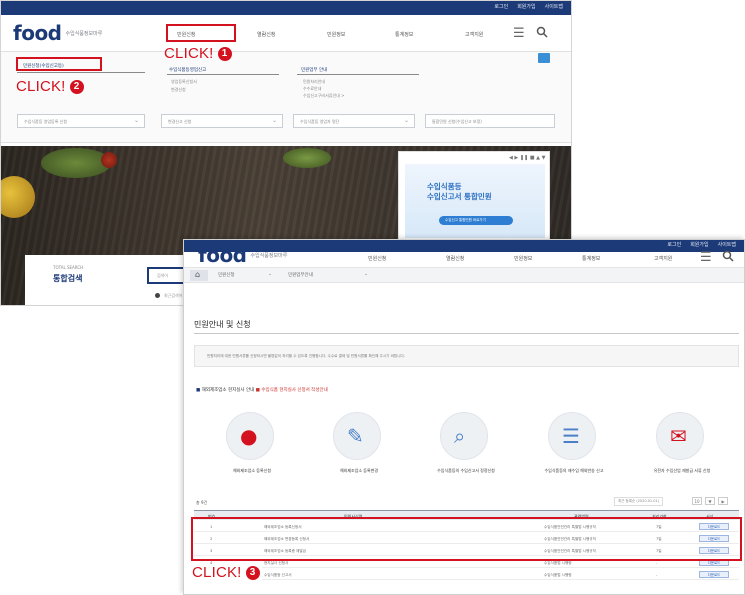 This screenshot has width=745, height=595. What do you see at coordinates (180, 121) in the screenshot?
I see `quick-select-label: 변경신고 신청` at bounding box center [180, 121].